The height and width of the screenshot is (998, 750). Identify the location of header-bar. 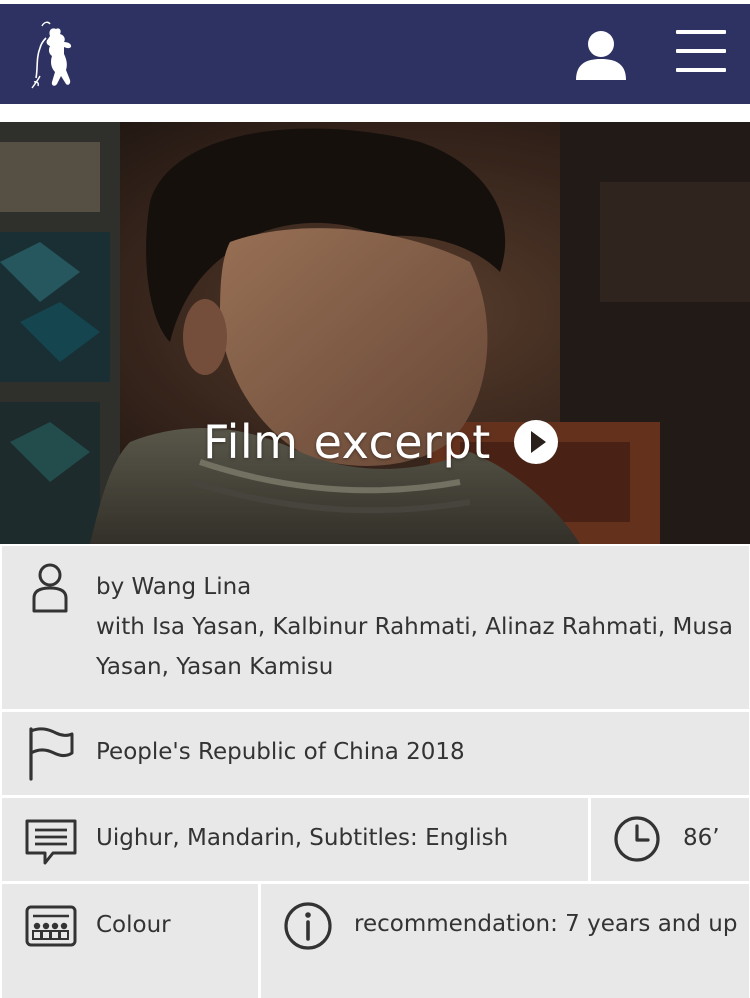
(375, 54).